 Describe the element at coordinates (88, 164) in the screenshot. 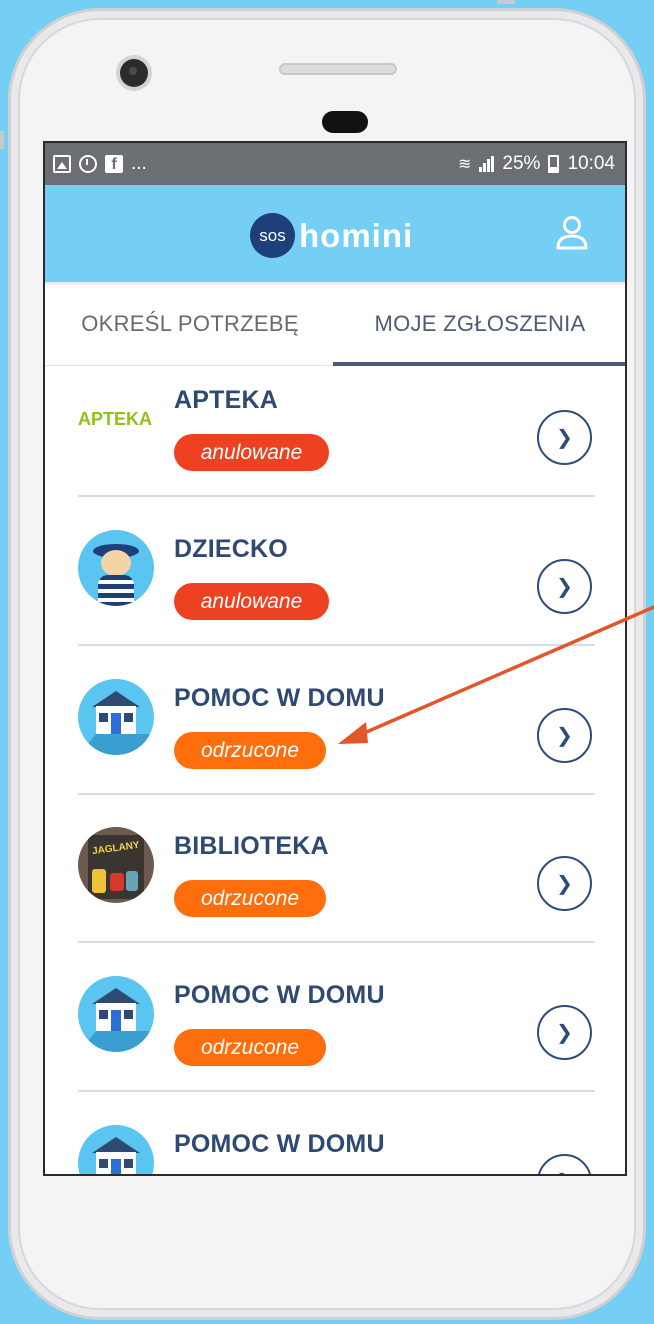

I see `sync-notification-icon` at that location.